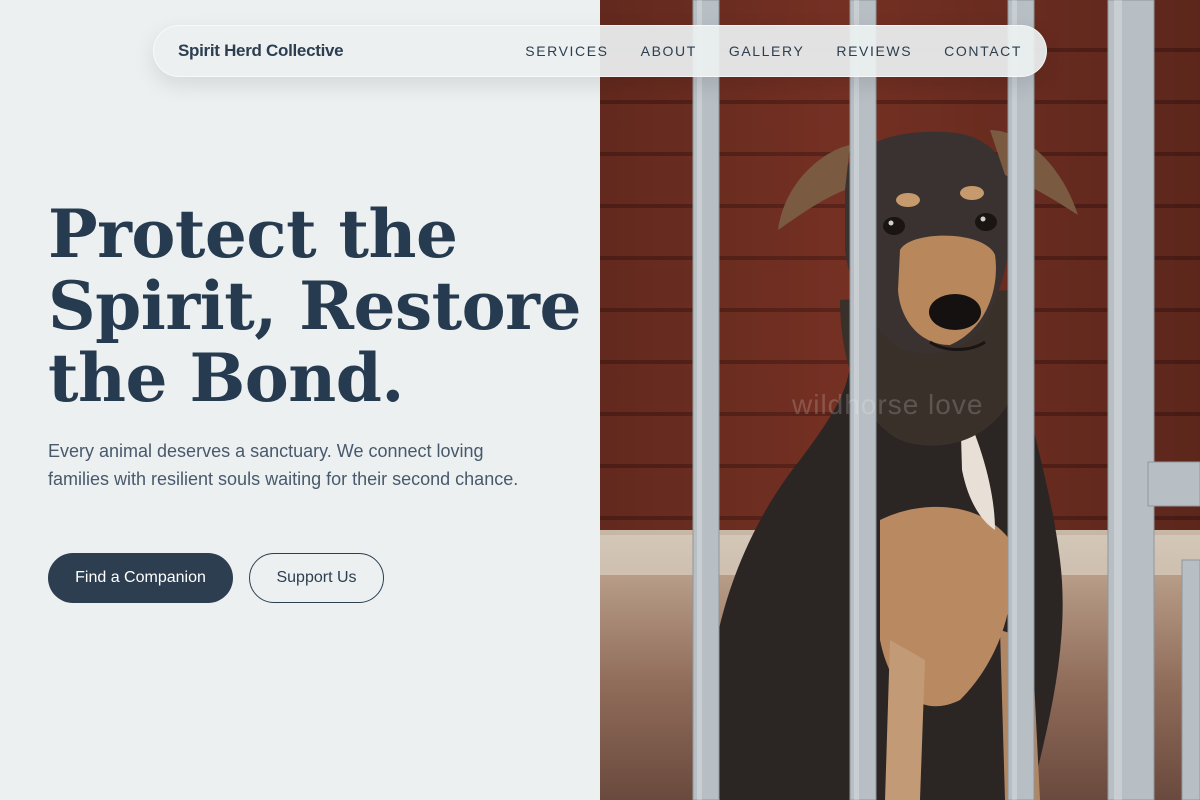  I want to click on hero-title-line-2: Spirit, Restore, so click(314, 306).